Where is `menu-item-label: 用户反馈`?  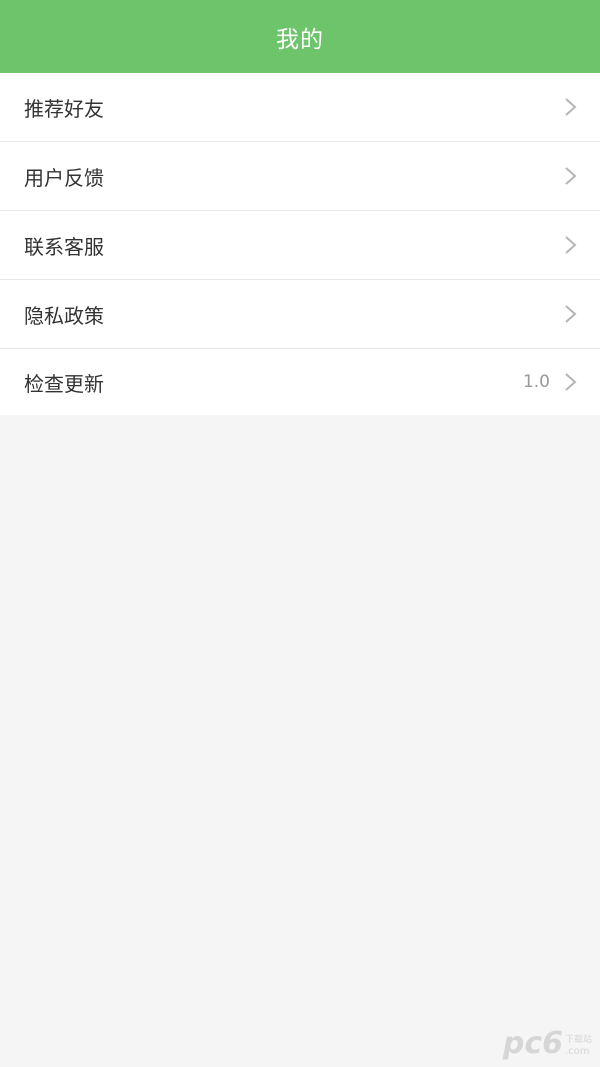 menu-item-label: 用户反馈 is located at coordinates (64, 177).